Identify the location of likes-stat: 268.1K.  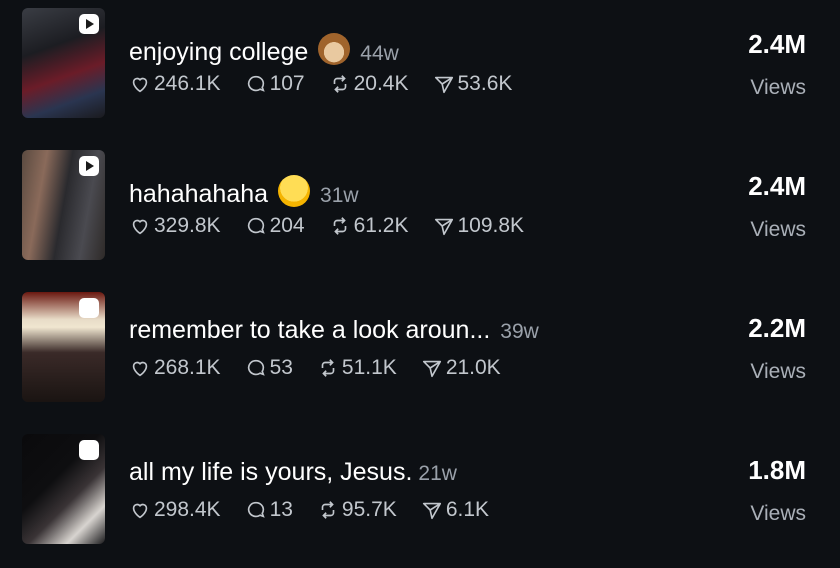
(175, 368).